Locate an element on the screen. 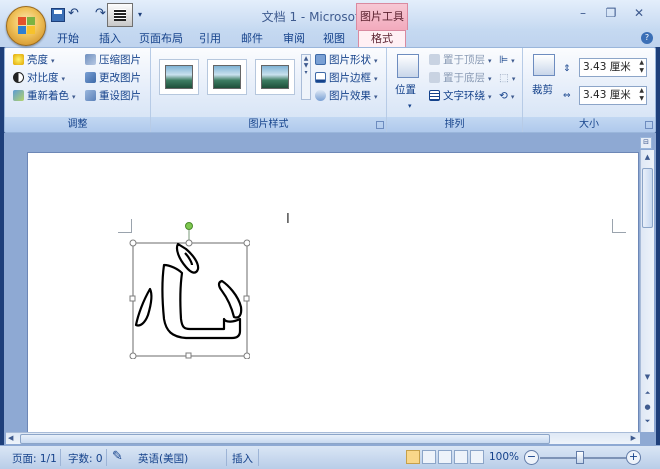 The height and width of the screenshot is (469, 660). minimize-button: – is located at coordinates (583, 13).